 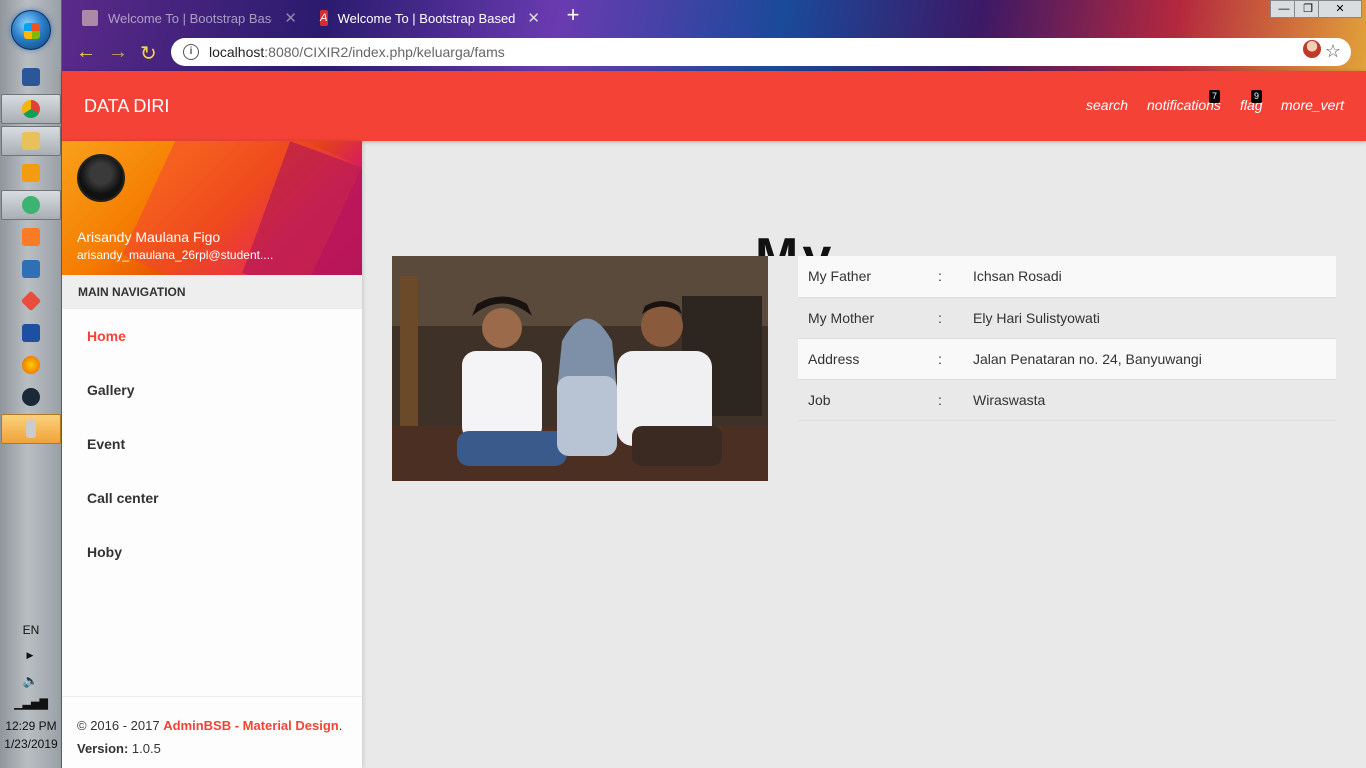 What do you see at coordinates (120, 725) in the screenshot?
I see `copyright-text: © 2016 - 2017` at bounding box center [120, 725].